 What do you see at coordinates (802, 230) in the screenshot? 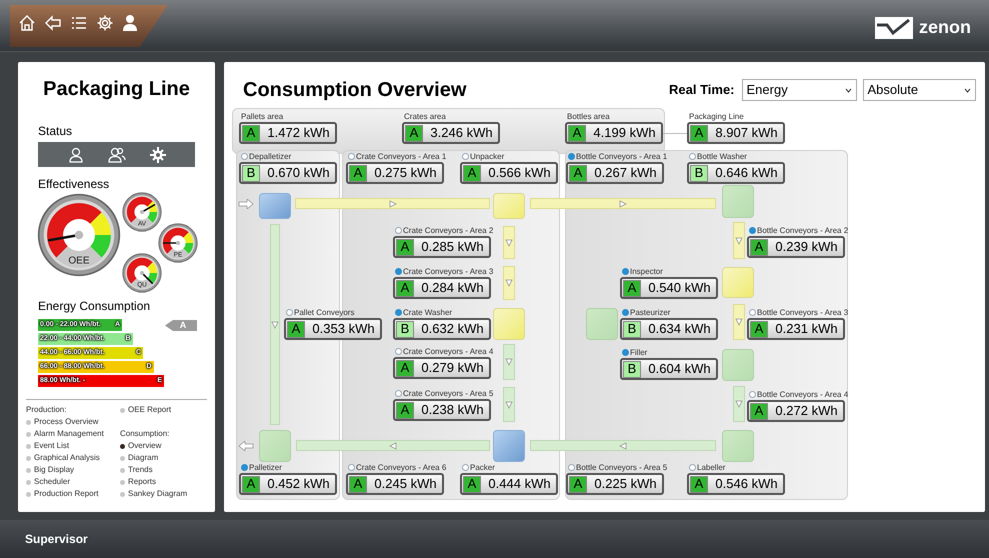
I see `node-label: Bottle Conveyors - Area 2` at bounding box center [802, 230].